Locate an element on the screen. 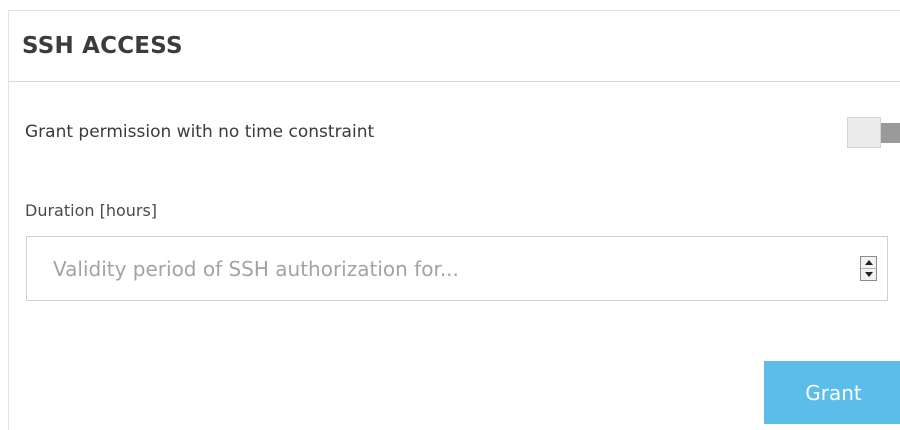 The width and height of the screenshot is (900, 430). no-time-constraint-toggle is located at coordinates (873, 132).